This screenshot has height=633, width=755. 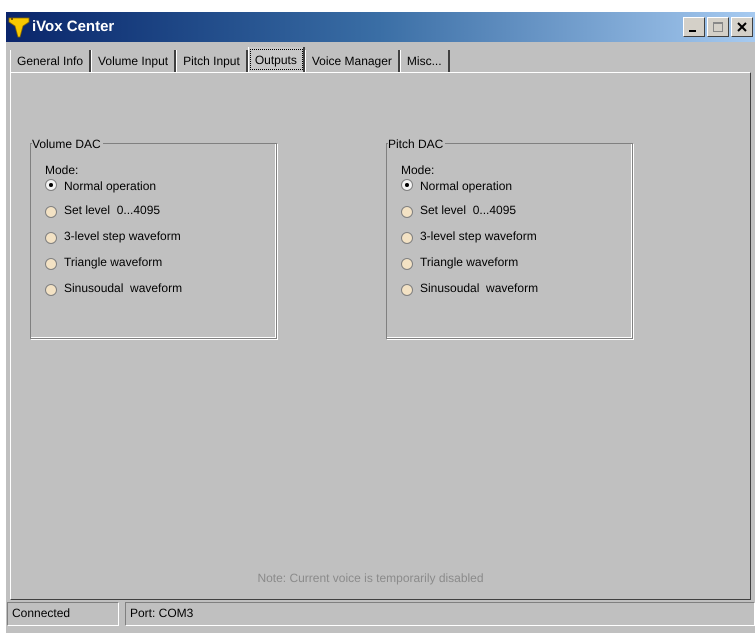 I want to click on minimize-button, so click(x=694, y=27).